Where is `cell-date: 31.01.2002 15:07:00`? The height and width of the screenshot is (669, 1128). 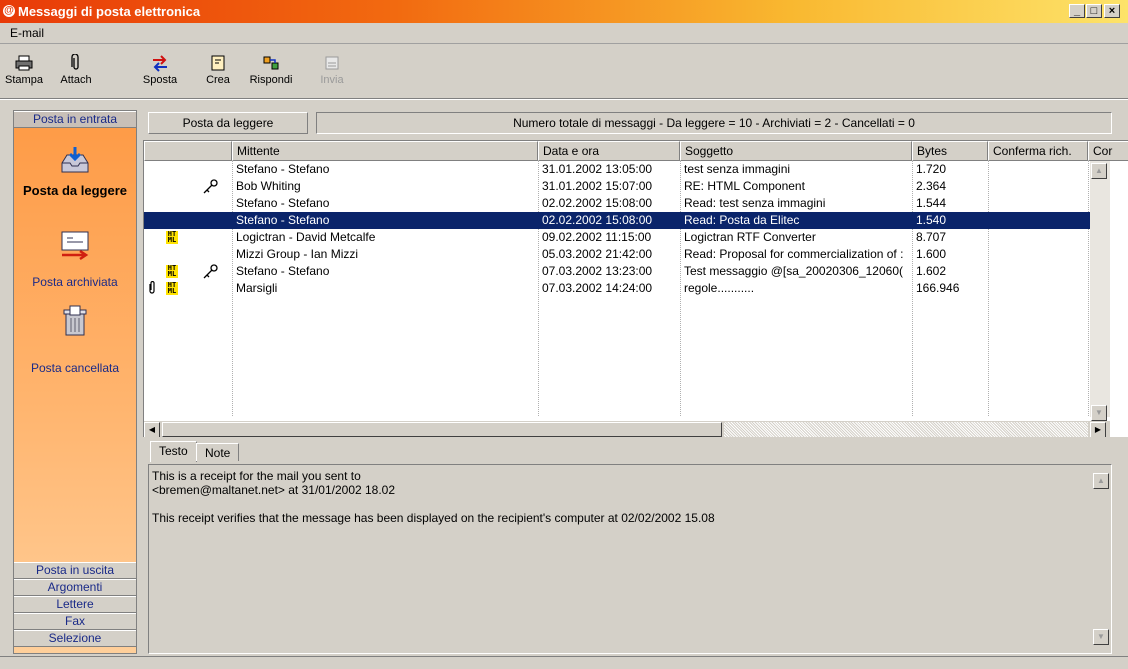
cell-date: 31.01.2002 15:07:00 is located at coordinates (597, 186).